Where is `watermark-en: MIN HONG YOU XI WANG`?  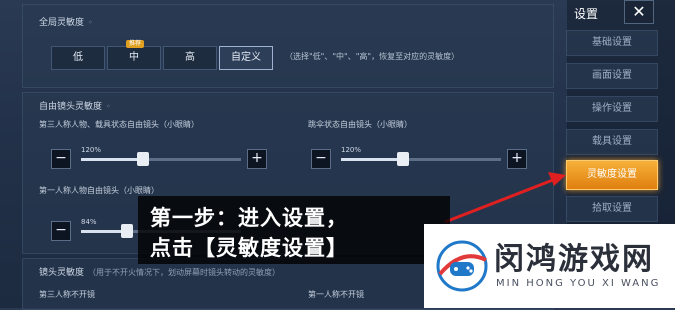
watermark-en: MIN HONG YOU XI WANG is located at coordinates (578, 283).